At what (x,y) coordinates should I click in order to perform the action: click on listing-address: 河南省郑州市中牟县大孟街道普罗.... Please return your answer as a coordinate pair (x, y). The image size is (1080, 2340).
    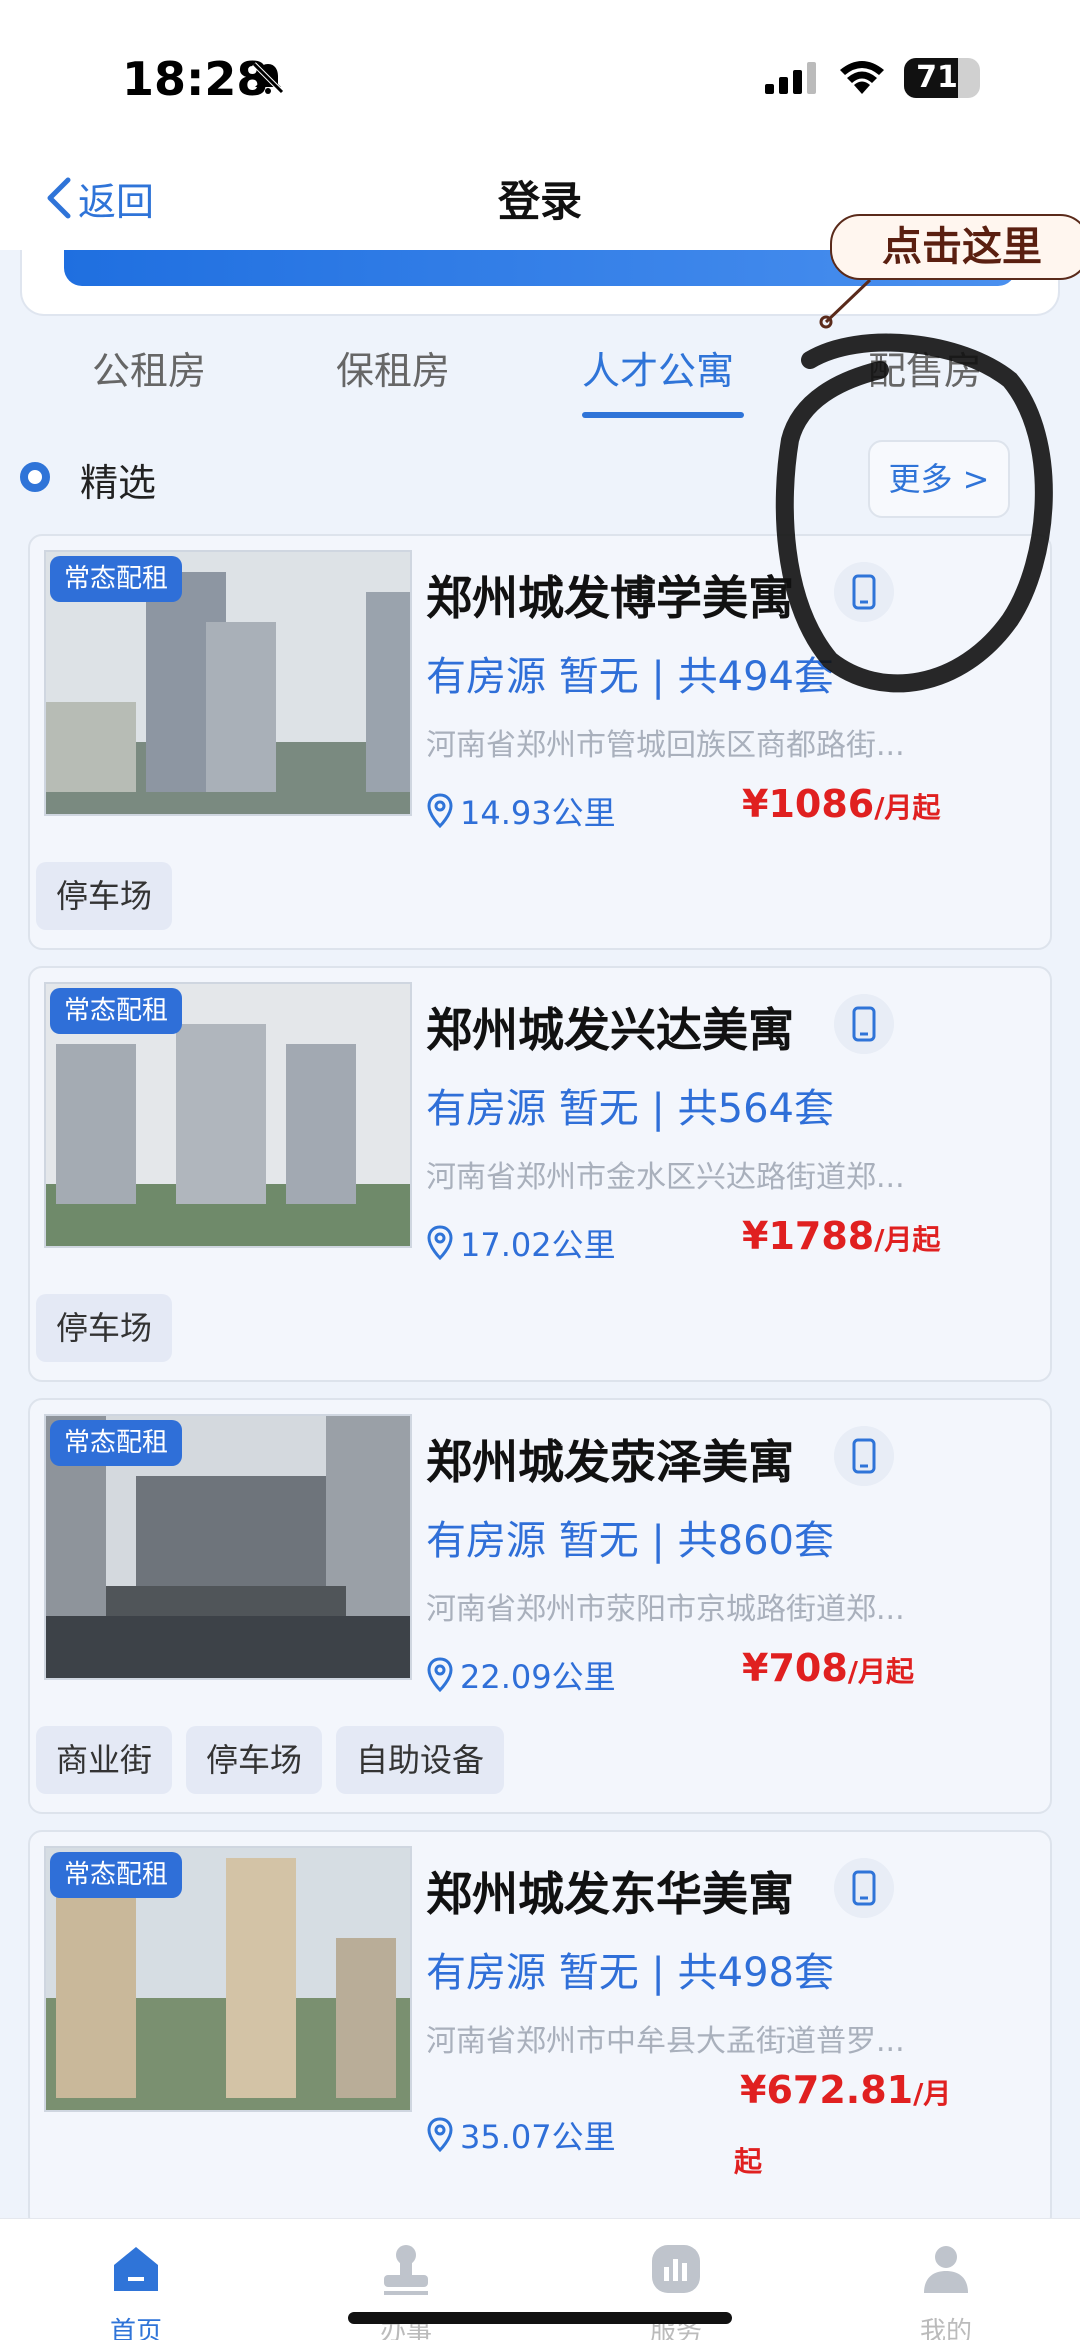
    Looking at the image, I should click on (665, 2041).